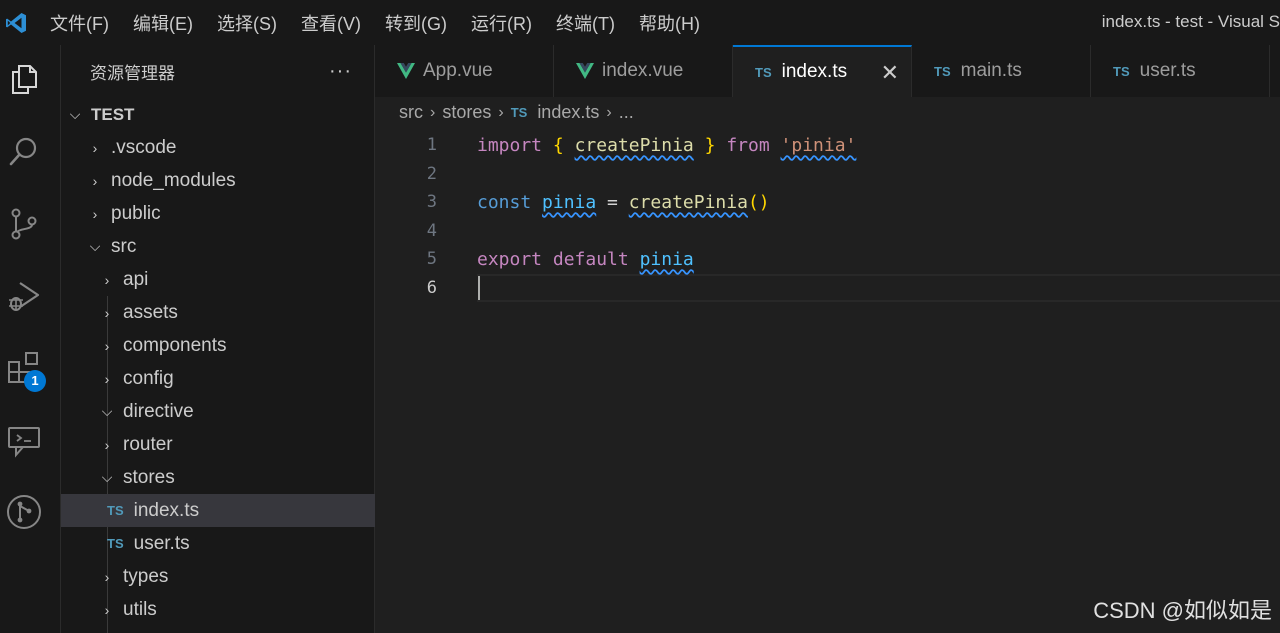 The height and width of the screenshot is (633, 1280). I want to click on code-token: }, so click(710, 145).